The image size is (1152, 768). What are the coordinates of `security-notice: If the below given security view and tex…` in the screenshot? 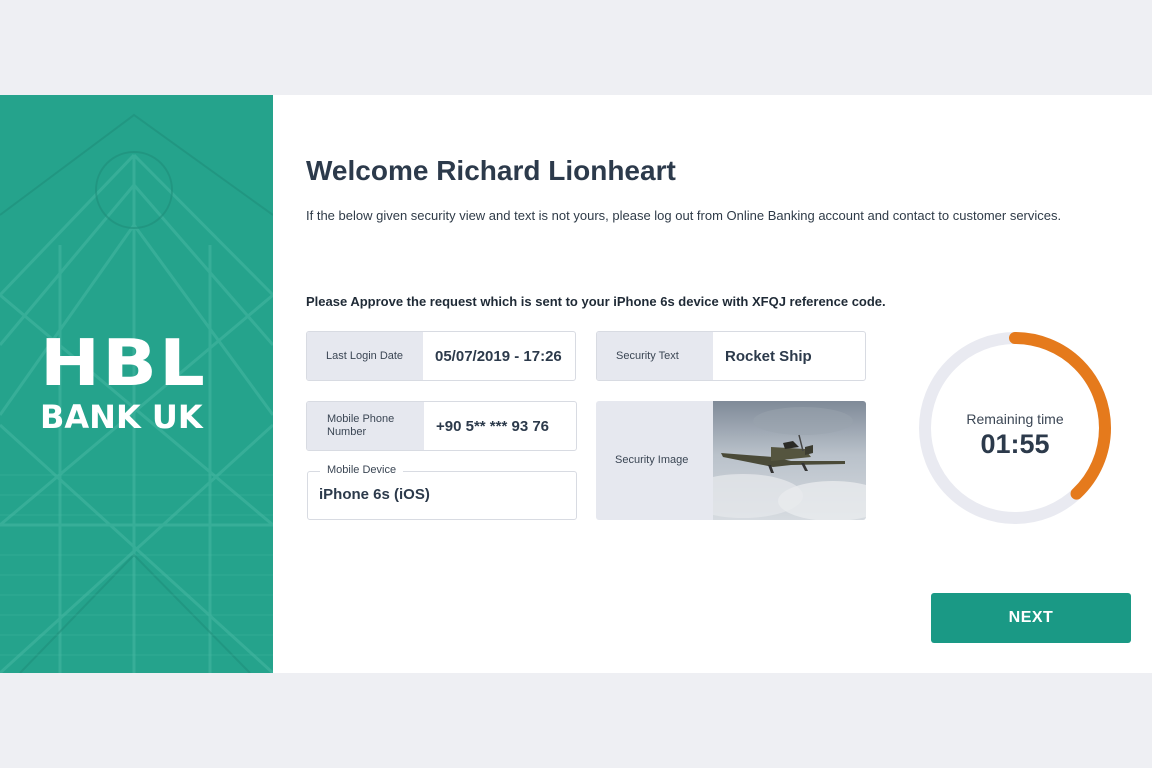 It's located at (684, 215).